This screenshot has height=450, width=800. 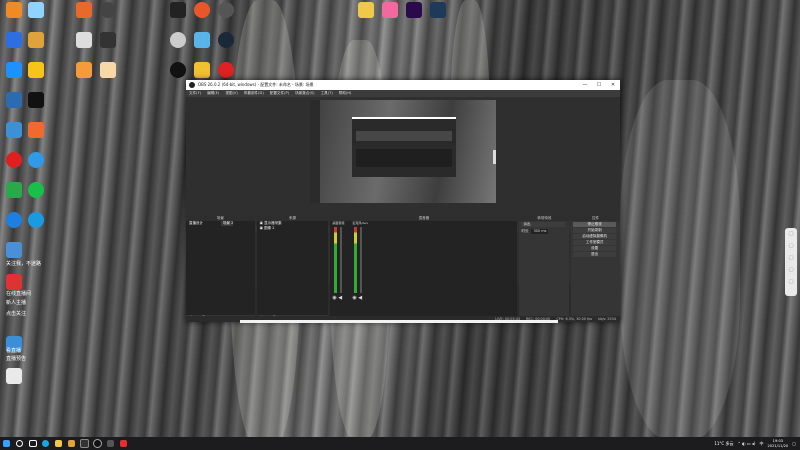 I want to click on clock: 19:03 2021/11/20, so click(x=778, y=443).